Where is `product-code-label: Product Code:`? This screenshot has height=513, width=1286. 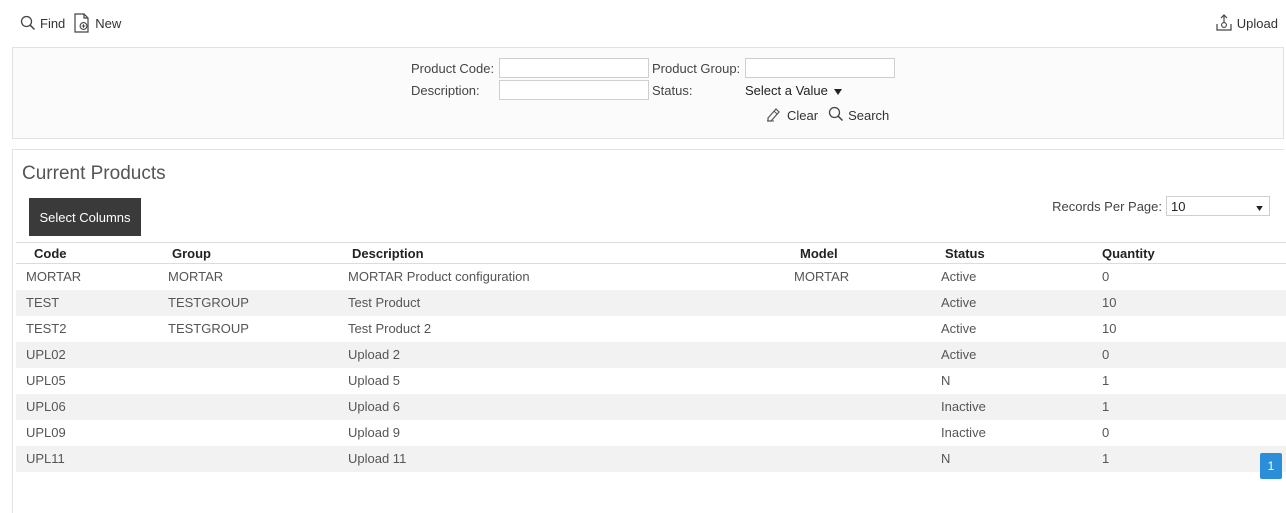
product-code-label: Product Code: is located at coordinates (453, 68).